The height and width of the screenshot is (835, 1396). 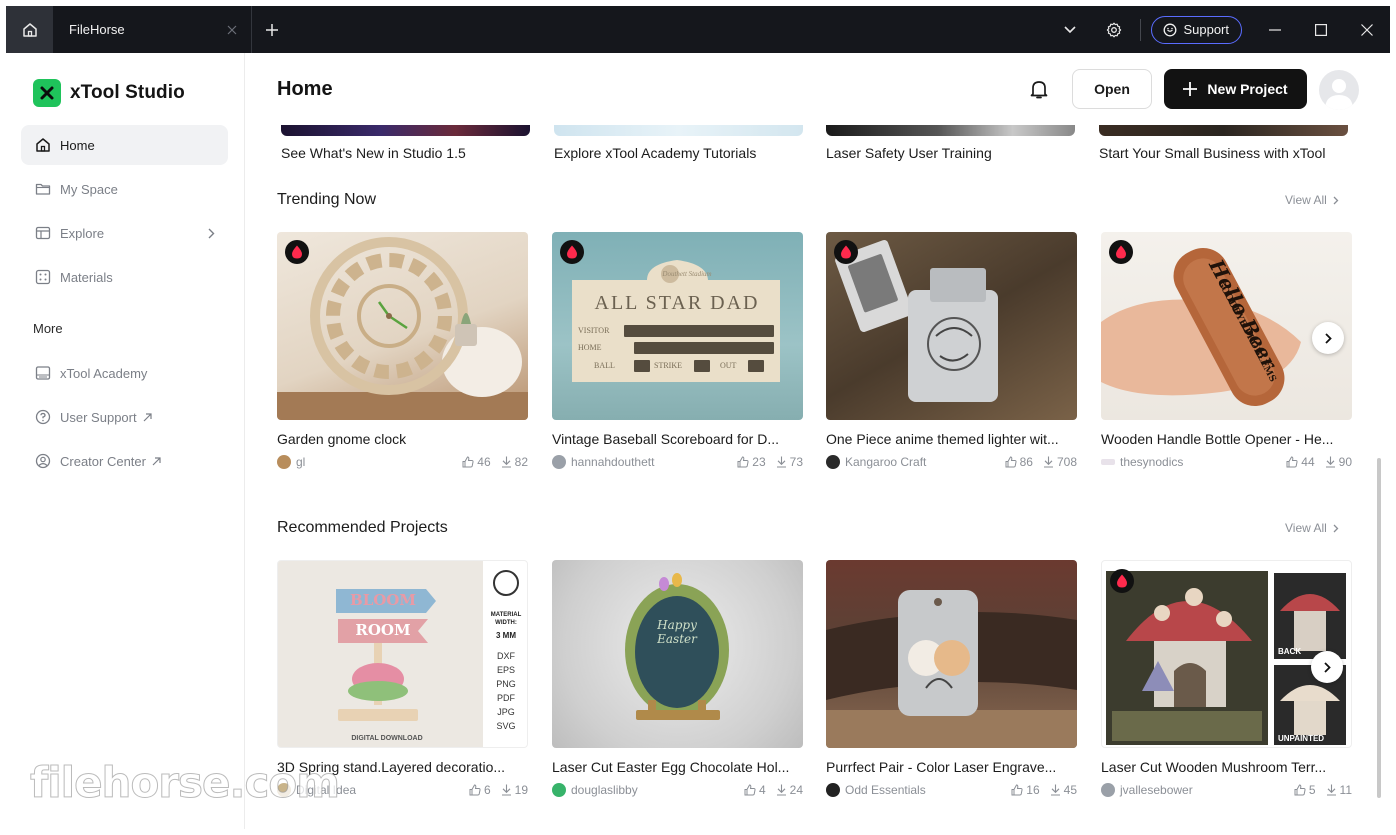 I want to click on trending-view-all-link: View All, so click(x=1312, y=200).